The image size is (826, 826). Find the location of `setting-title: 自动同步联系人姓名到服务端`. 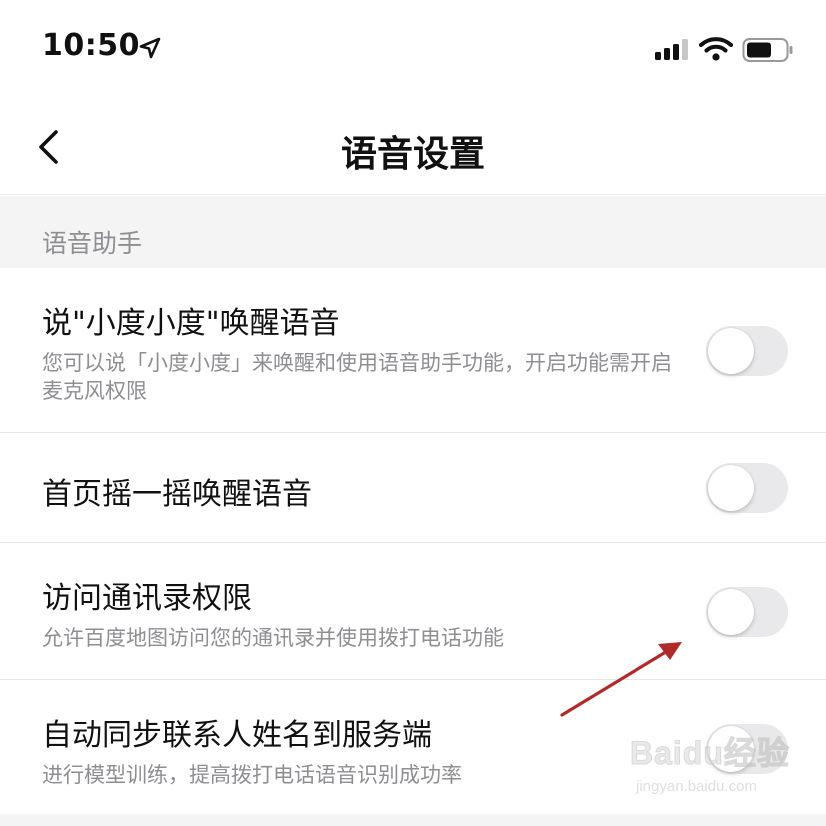

setting-title: 自动同步联系人姓名到服务端 is located at coordinates (237, 735).